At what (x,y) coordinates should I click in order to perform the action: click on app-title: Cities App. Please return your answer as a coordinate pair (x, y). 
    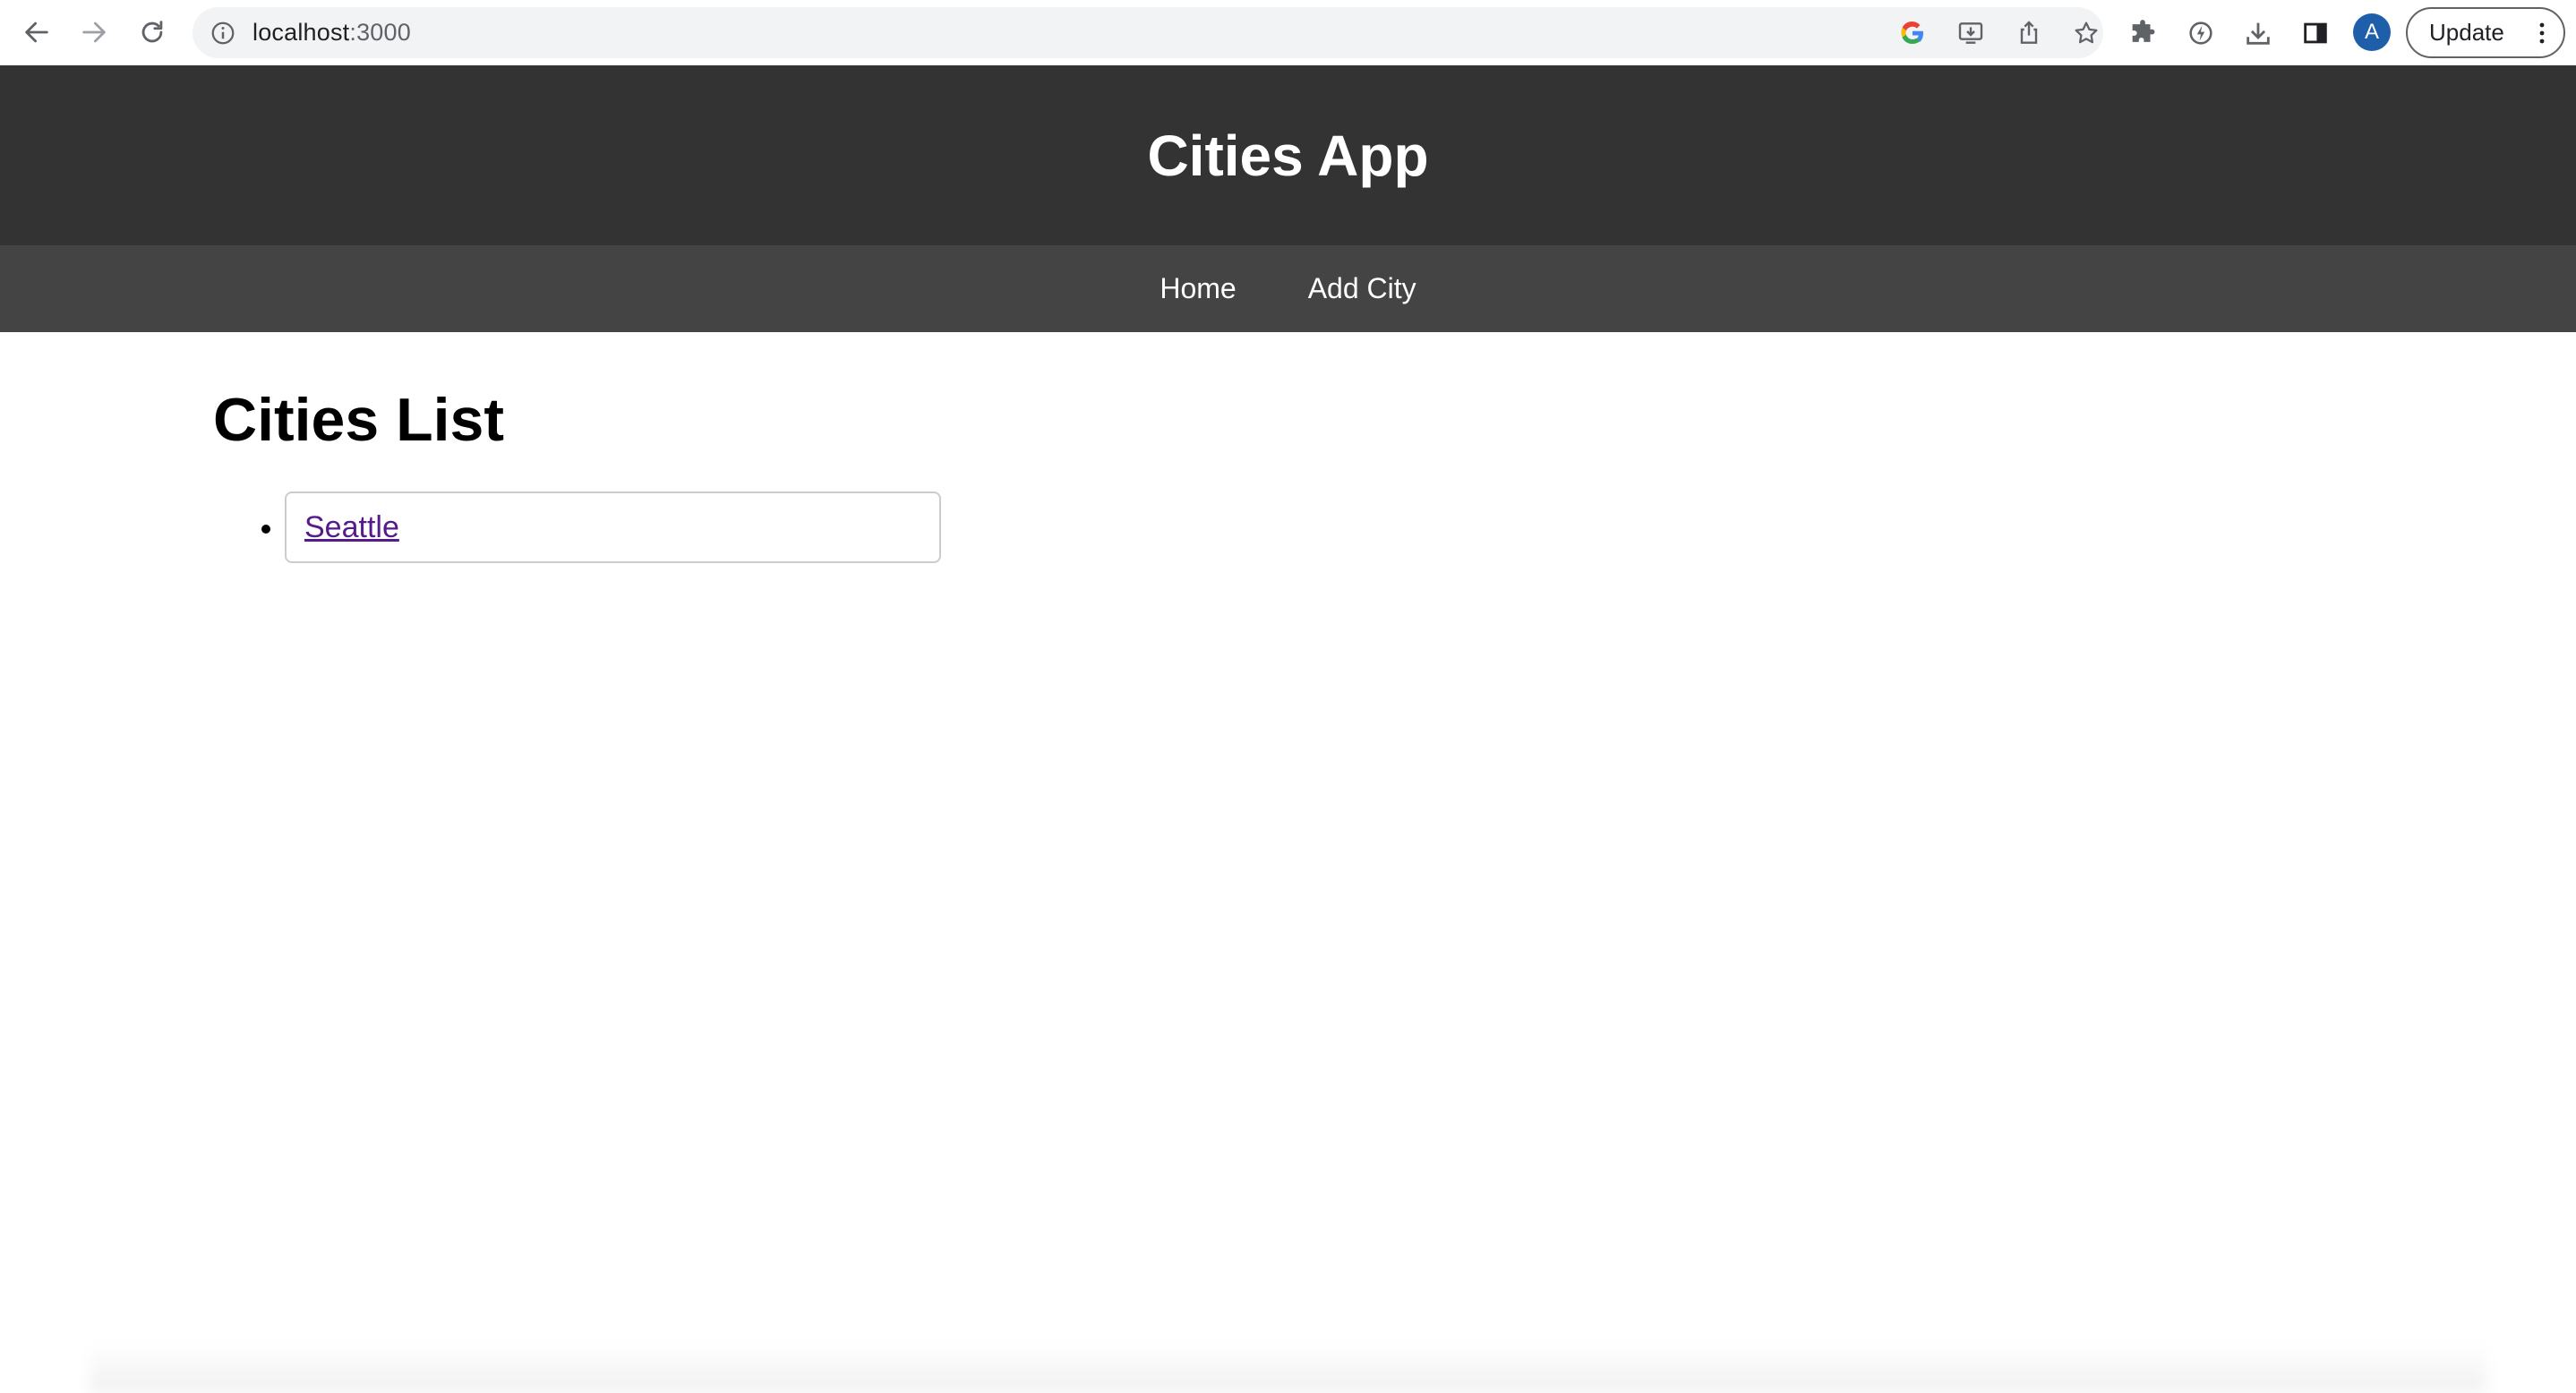
    Looking at the image, I should click on (1288, 155).